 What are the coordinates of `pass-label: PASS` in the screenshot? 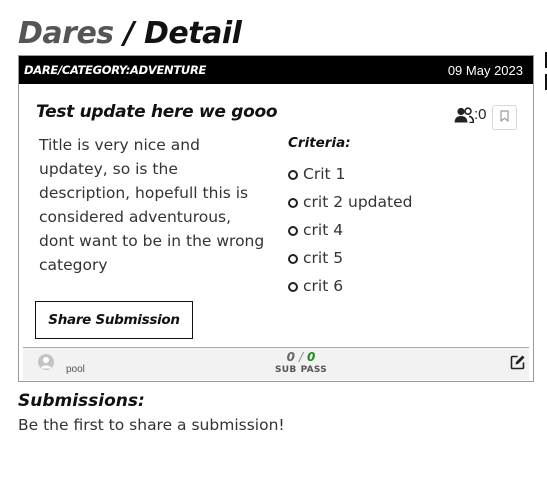 It's located at (314, 370).